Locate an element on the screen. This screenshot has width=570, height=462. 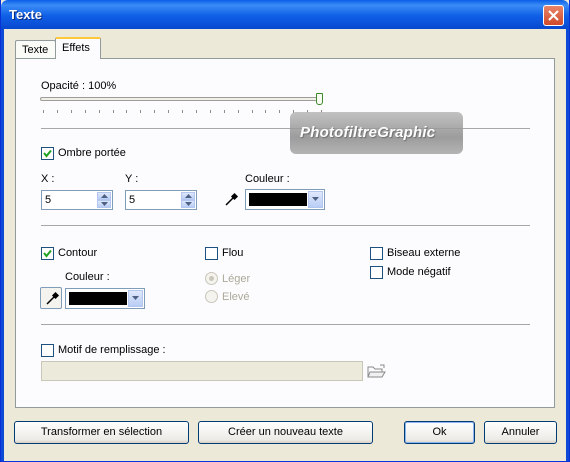
shadow-color-picker is located at coordinates (231, 200).